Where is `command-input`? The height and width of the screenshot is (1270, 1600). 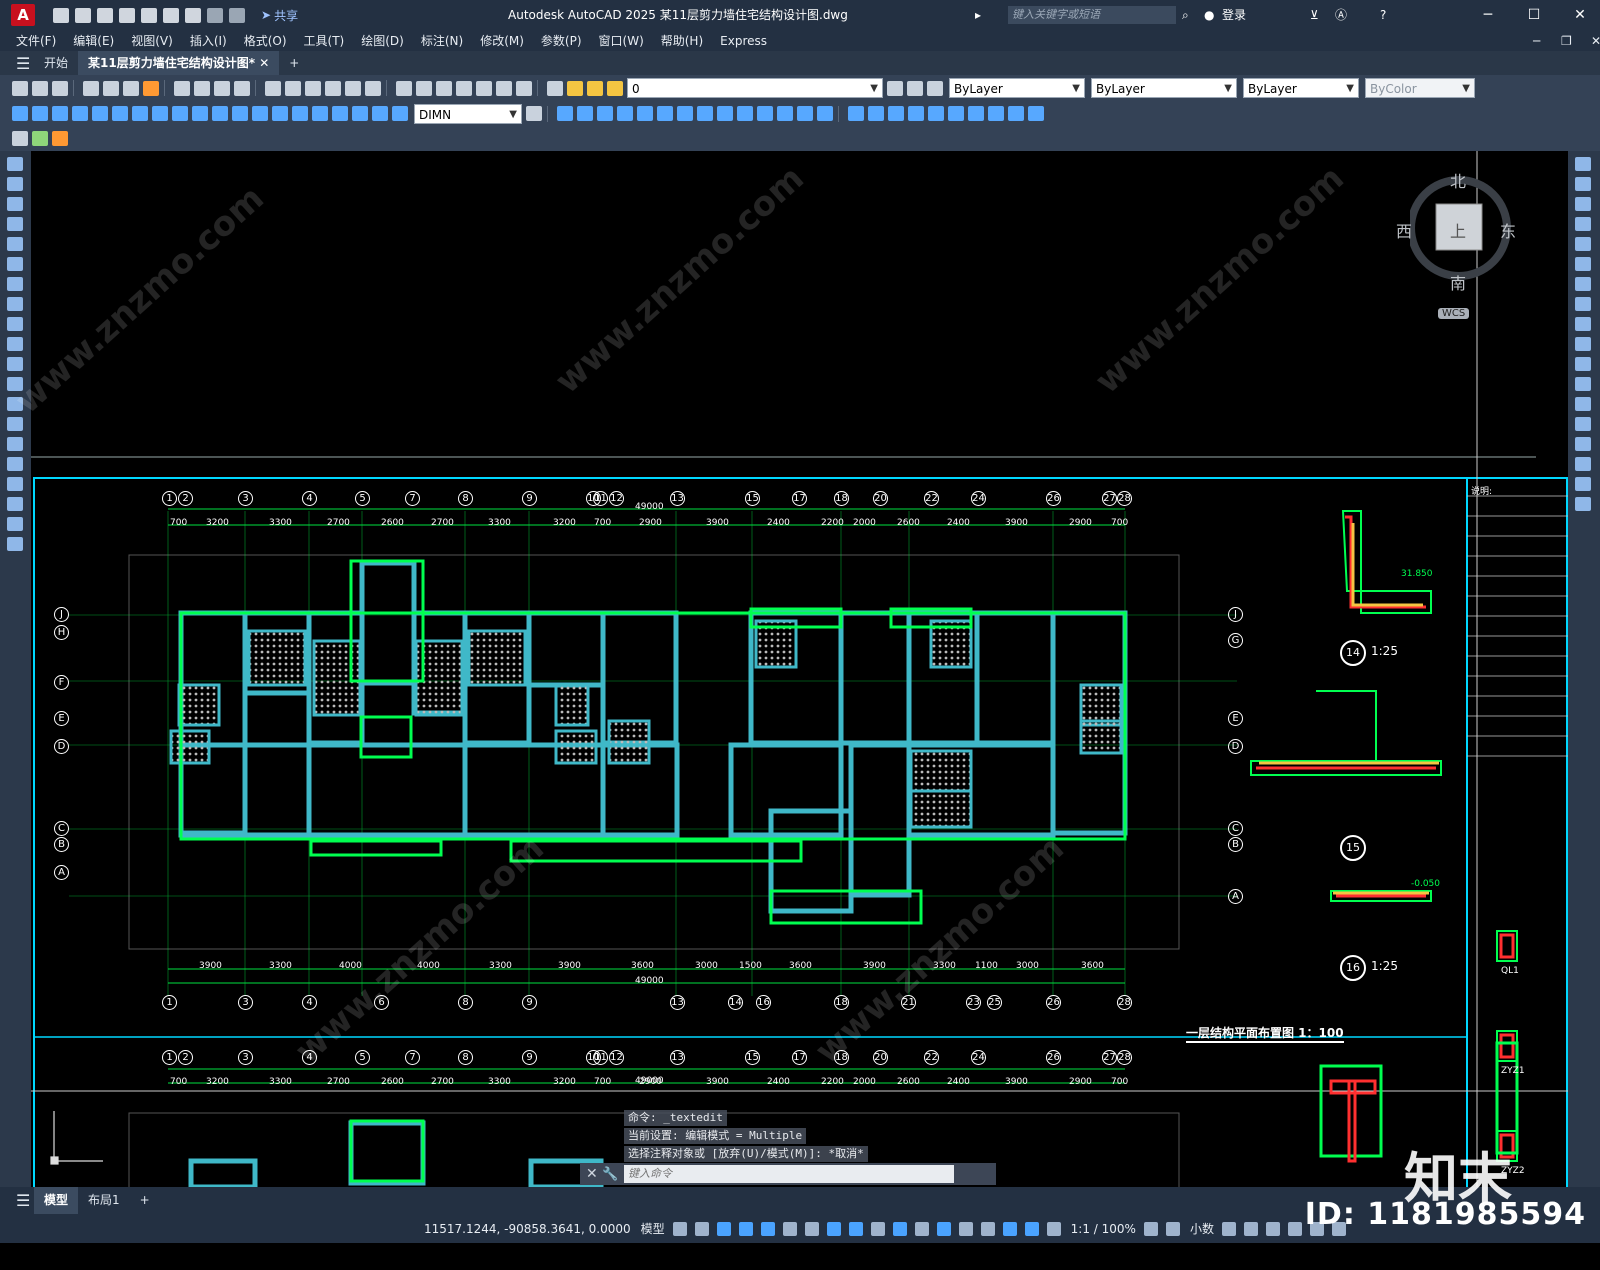
command-input is located at coordinates (789, 1174).